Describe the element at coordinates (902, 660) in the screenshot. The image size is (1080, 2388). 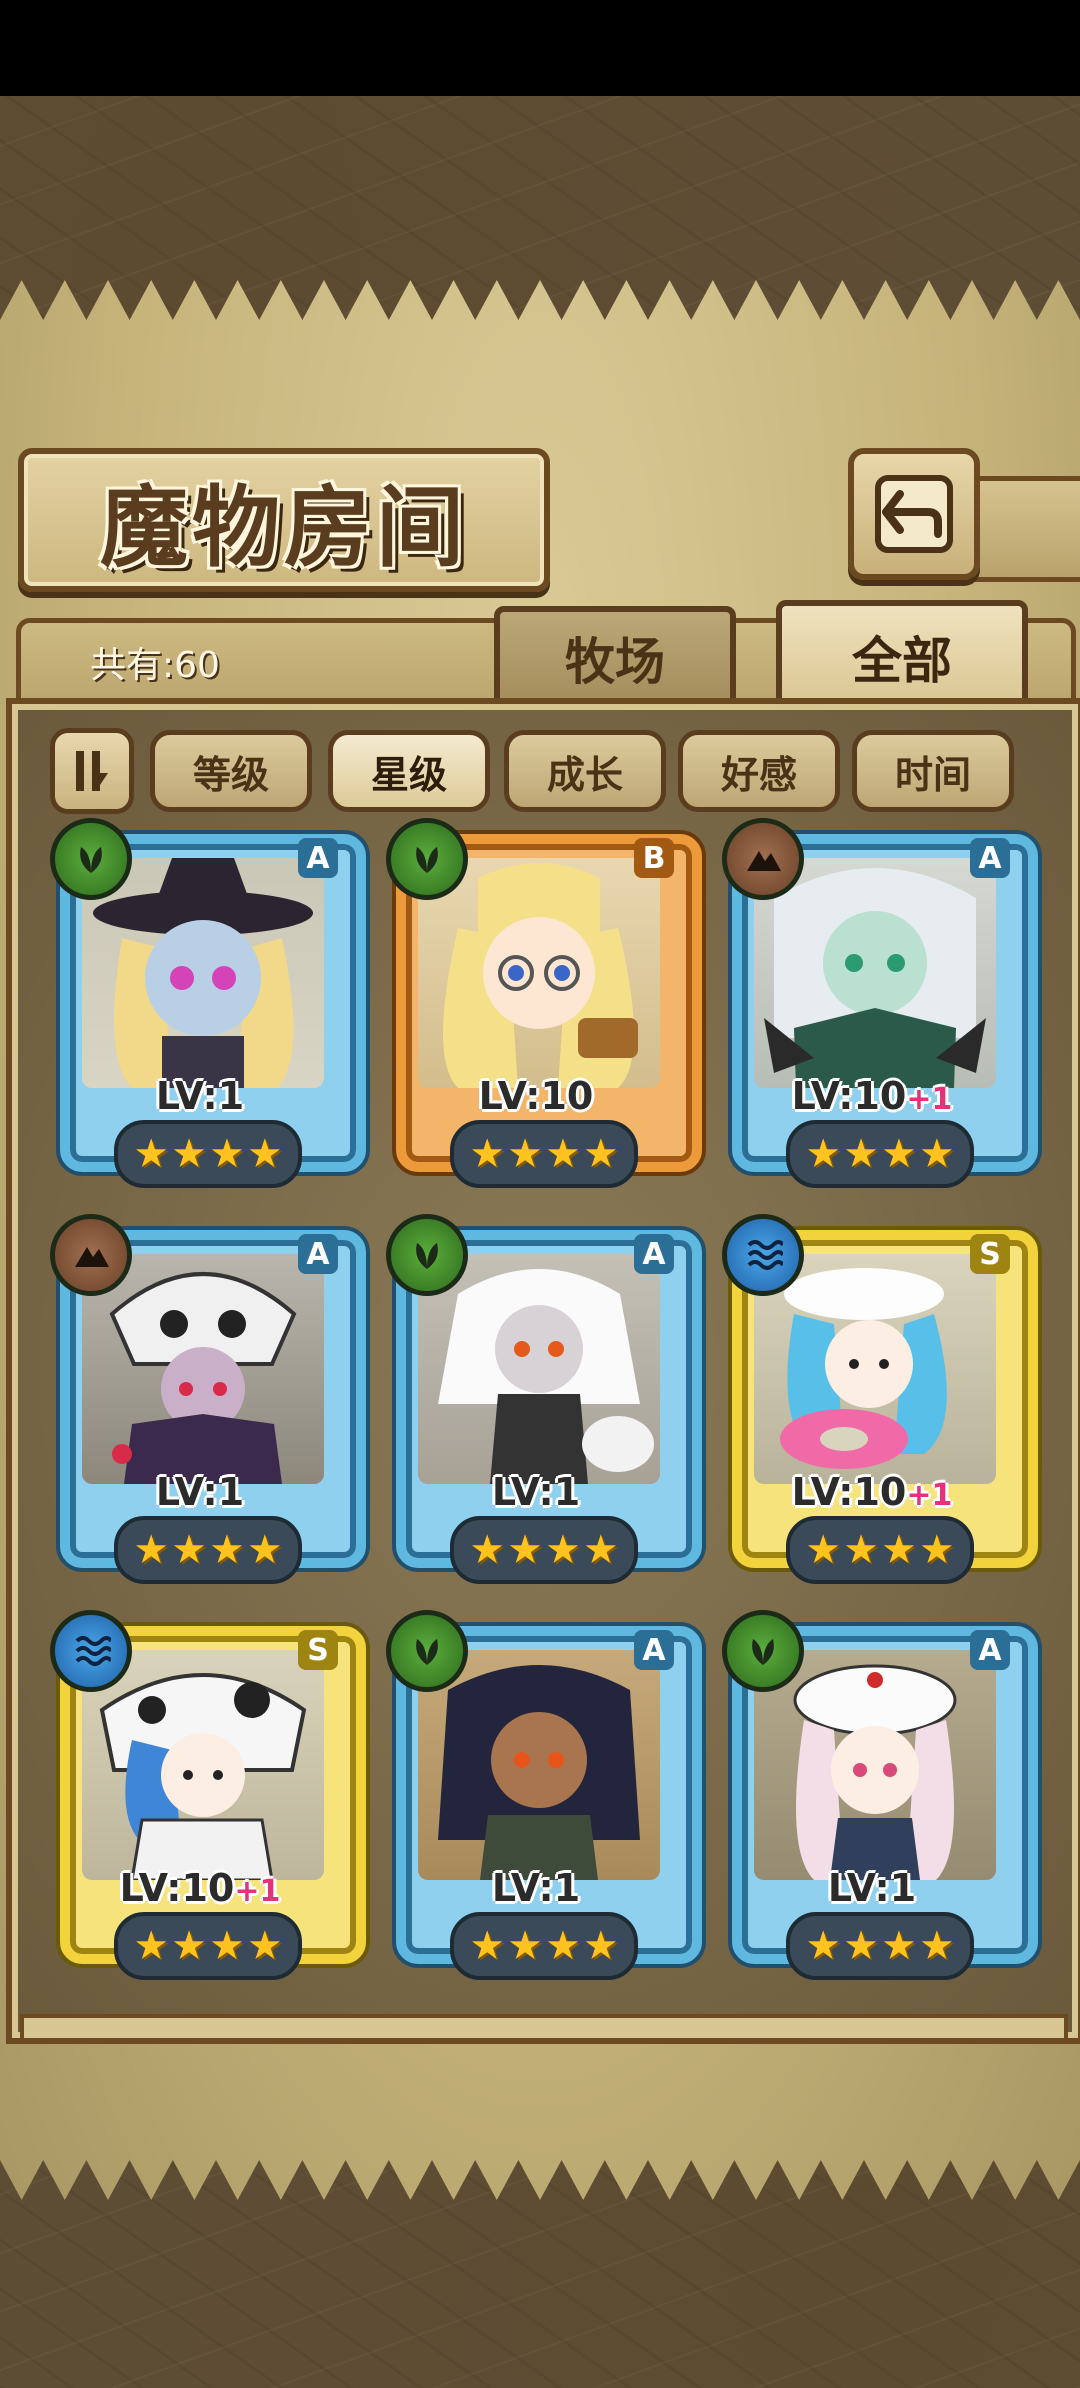
I see `tab-label: 全部` at that location.